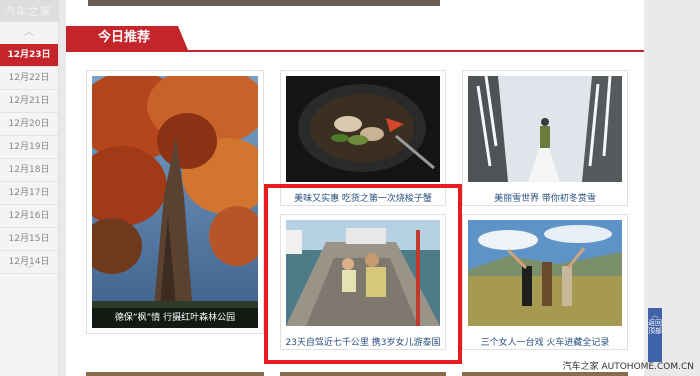 This screenshot has height=376, width=700. What do you see at coordinates (655, 335) in the screenshot?
I see `back-to-top-button: ︿ 返回顶部` at bounding box center [655, 335].